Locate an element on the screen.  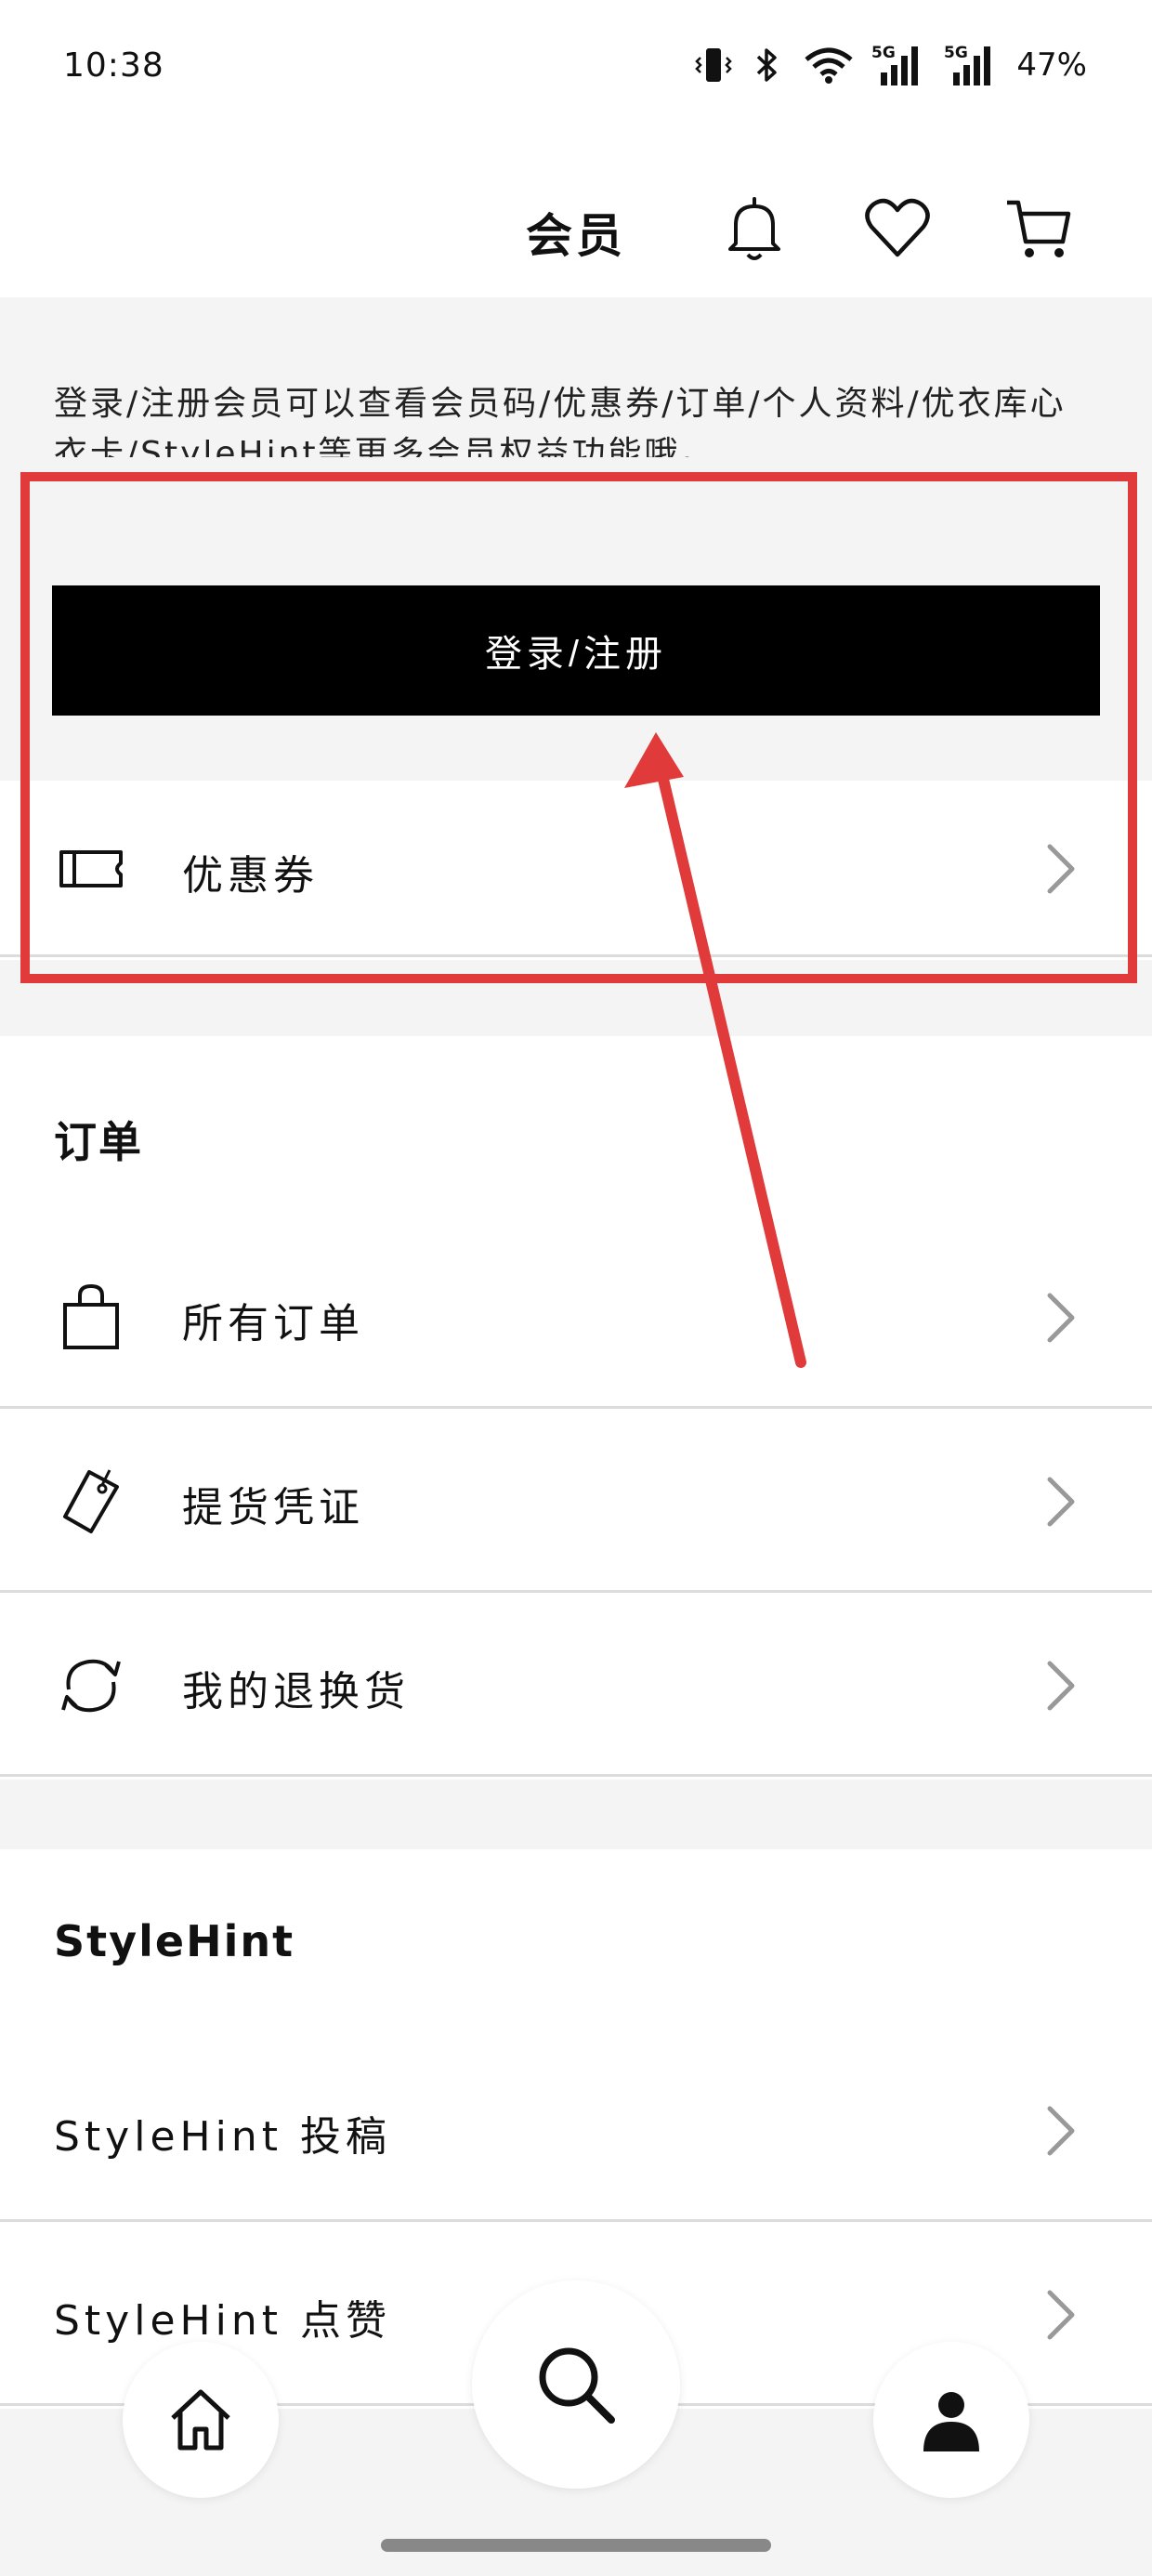
status-icons: 5G 5G 47% is located at coordinates (891, 65).